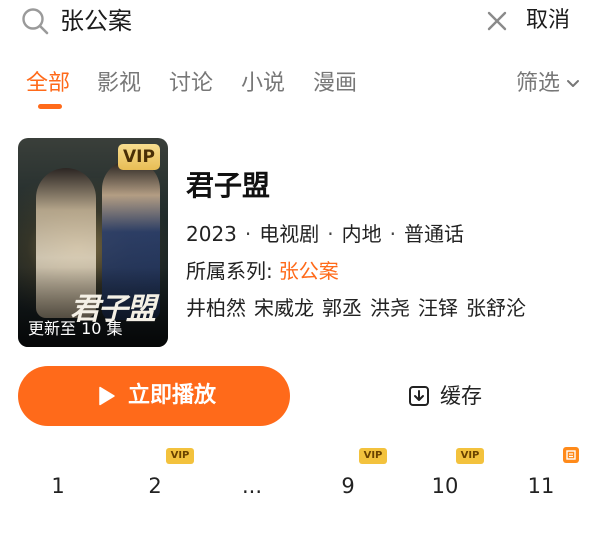 This screenshot has height=541, width=600. I want to click on download-icon, so click(419, 396).